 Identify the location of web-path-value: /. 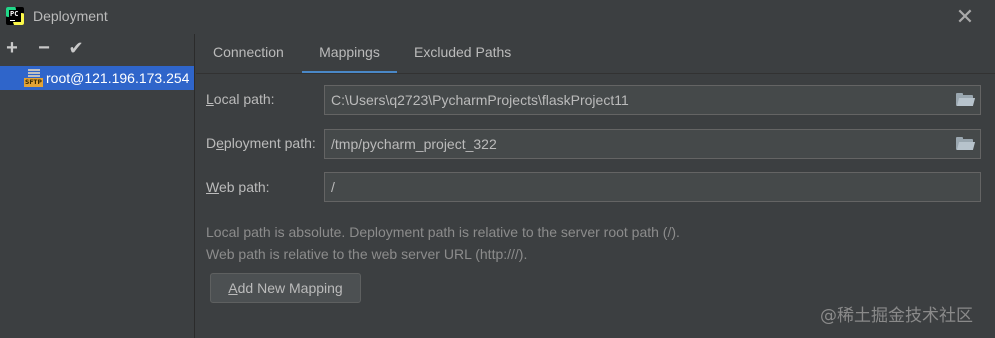
(333, 187).